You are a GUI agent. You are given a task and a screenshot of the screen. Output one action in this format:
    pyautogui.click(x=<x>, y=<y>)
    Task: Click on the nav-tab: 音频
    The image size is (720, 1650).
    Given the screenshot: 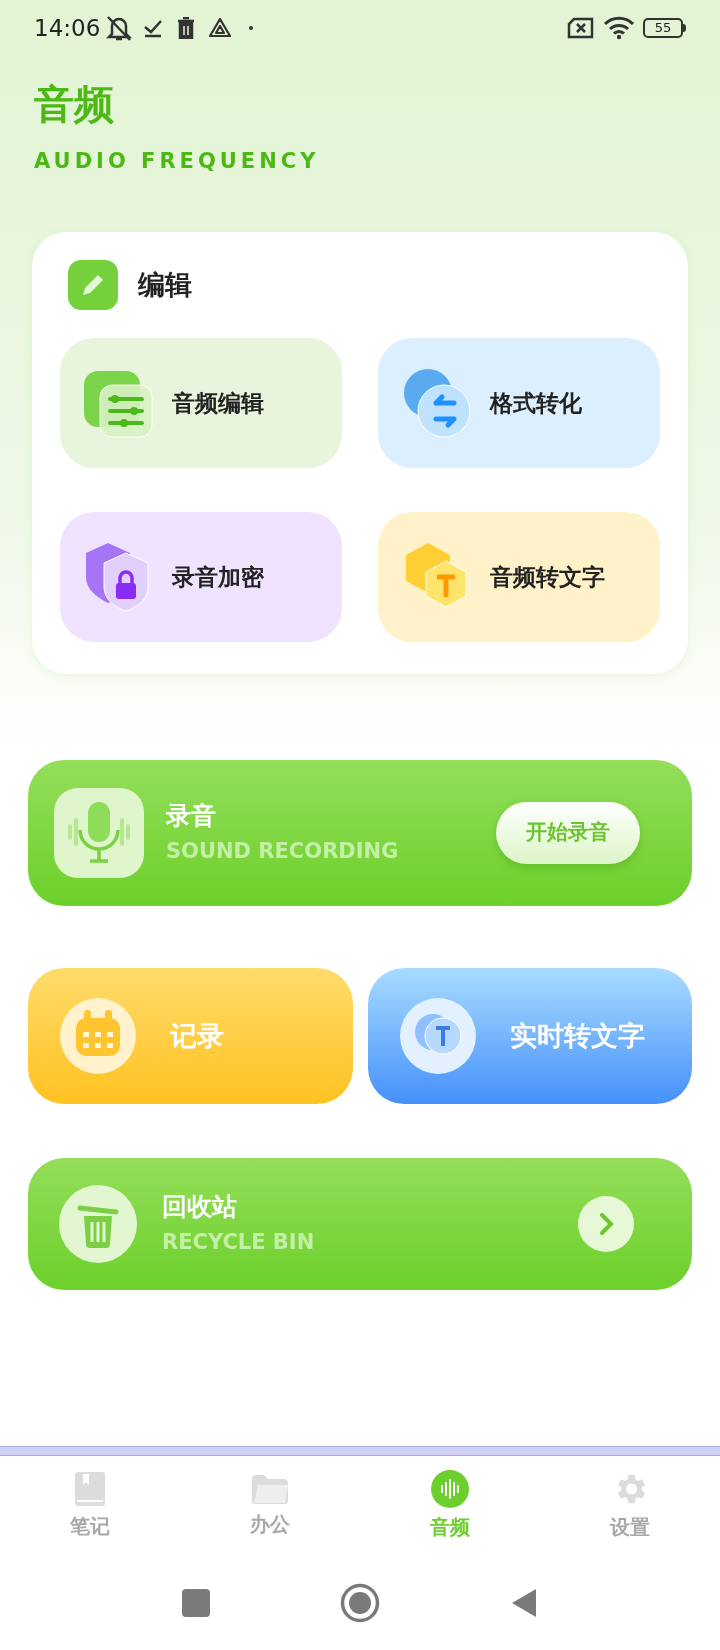 What is the action you would take?
    pyautogui.click(x=450, y=1506)
    